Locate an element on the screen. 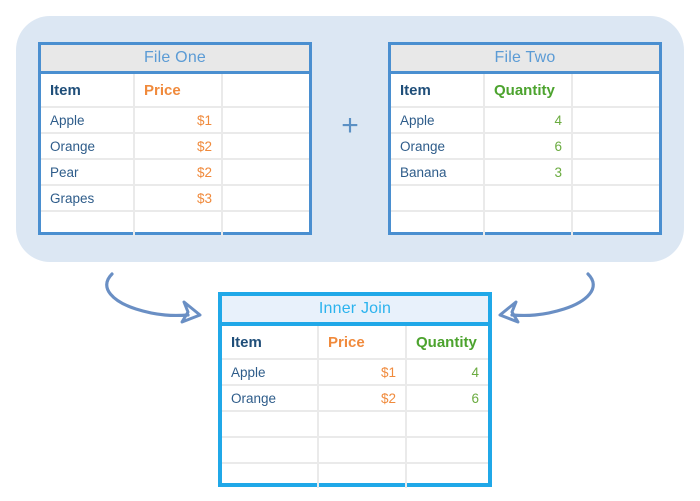 The image size is (700, 501). plus-icon: + is located at coordinates (350, 125).